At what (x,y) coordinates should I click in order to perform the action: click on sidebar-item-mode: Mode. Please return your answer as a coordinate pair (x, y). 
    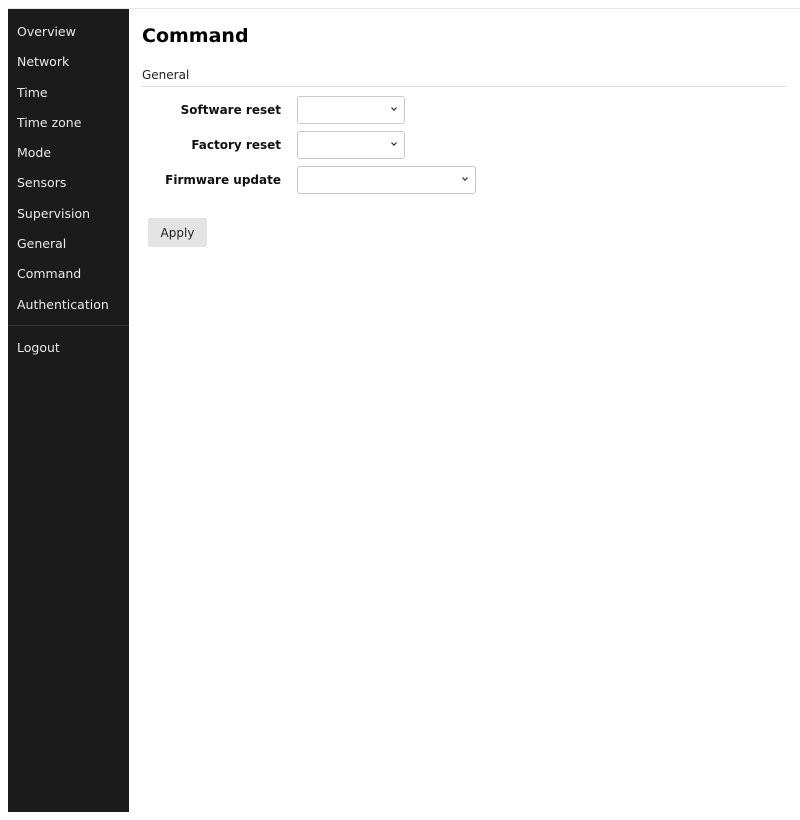
    Looking at the image, I should click on (68, 153).